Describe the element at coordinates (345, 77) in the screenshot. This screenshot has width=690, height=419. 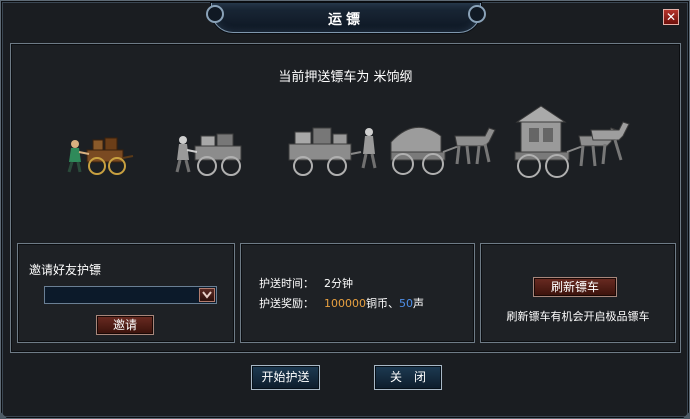
I see `current-escort-text: 当前押送镖车为 米饷纲` at that location.